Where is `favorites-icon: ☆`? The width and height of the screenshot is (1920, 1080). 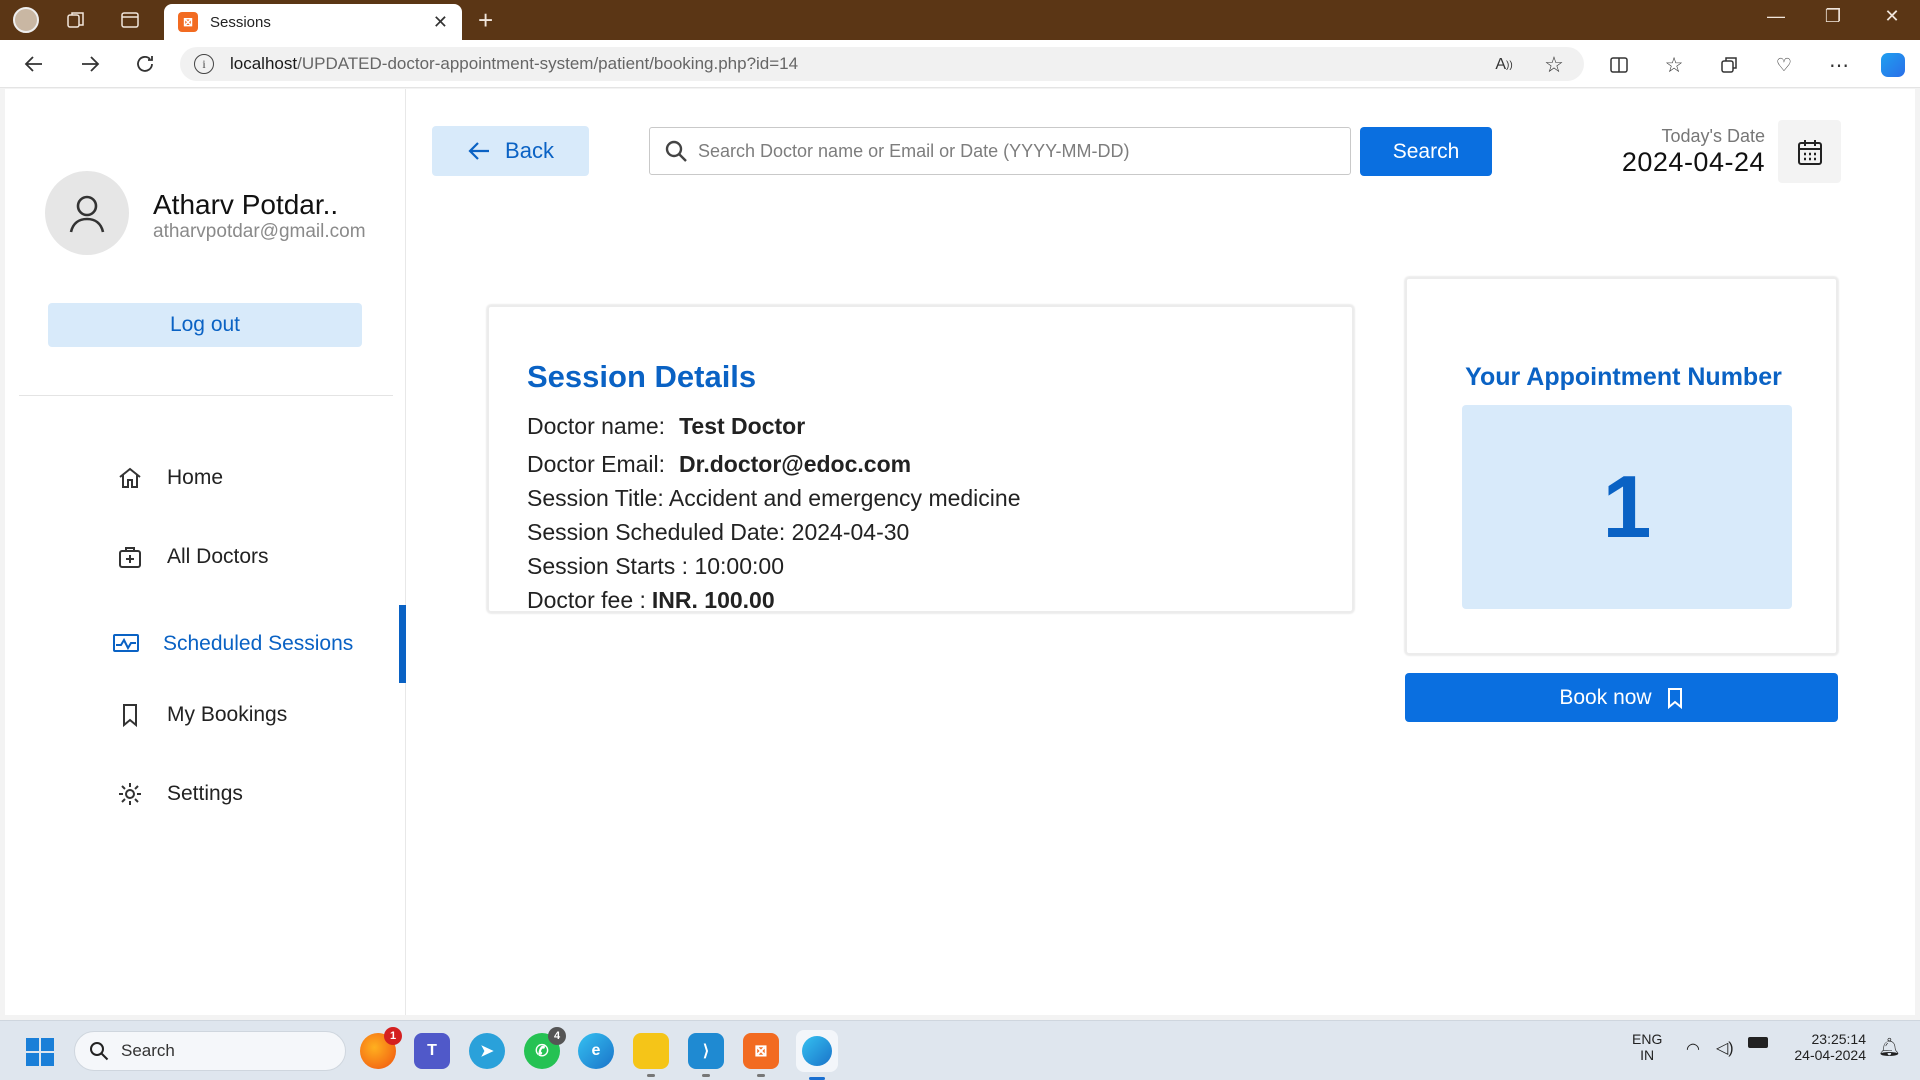 favorites-icon: ☆ is located at coordinates (1674, 65).